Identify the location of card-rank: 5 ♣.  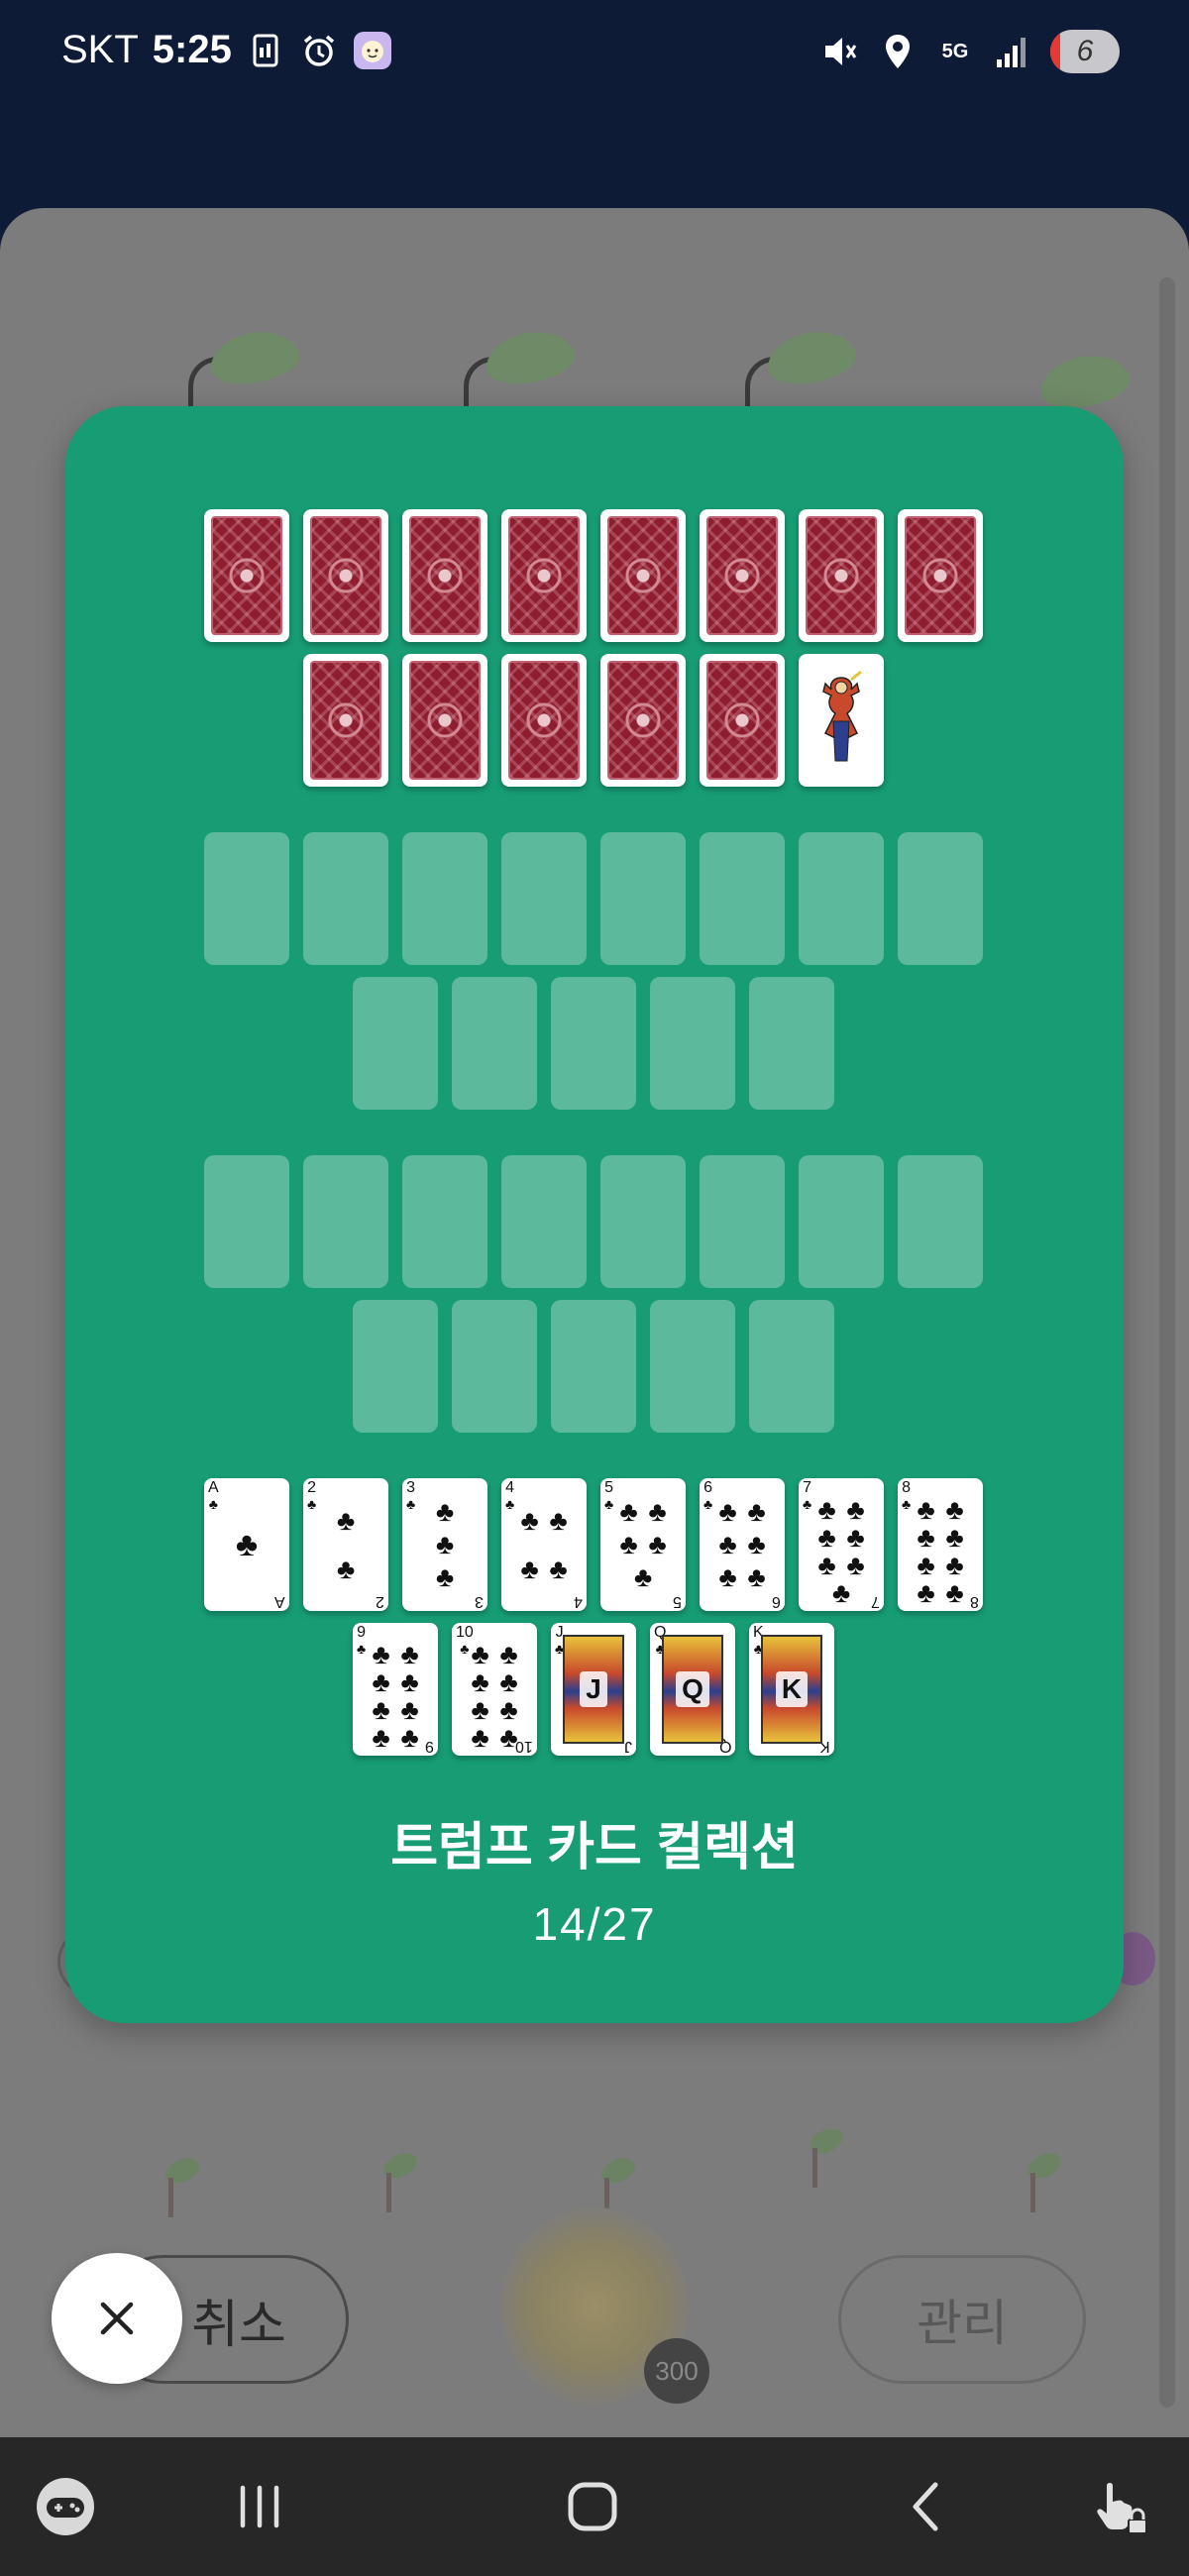
(609, 1496).